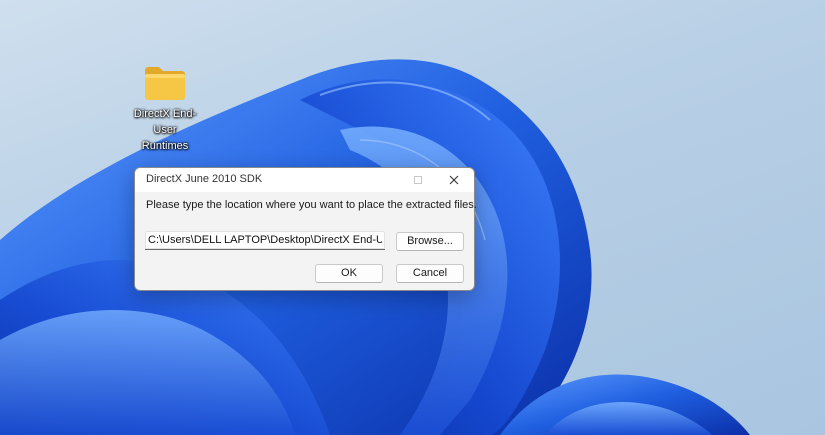  I want to click on extract-path-input, so click(265, 240).